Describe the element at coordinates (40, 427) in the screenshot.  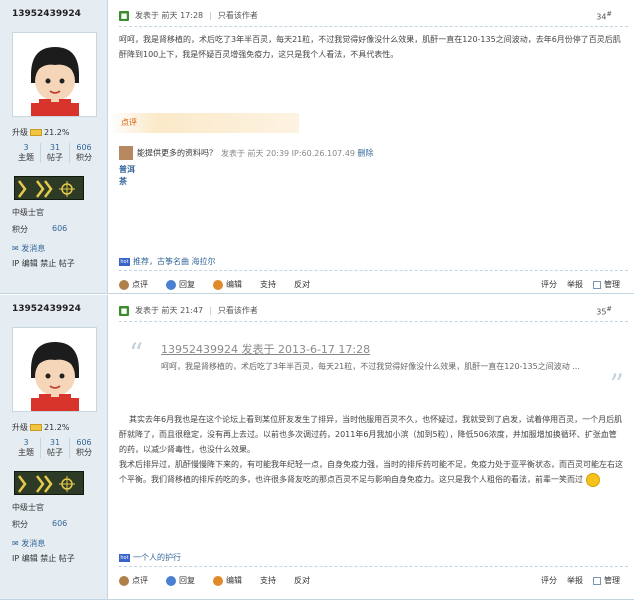
I see `level: 升级 21.2%` at that location.